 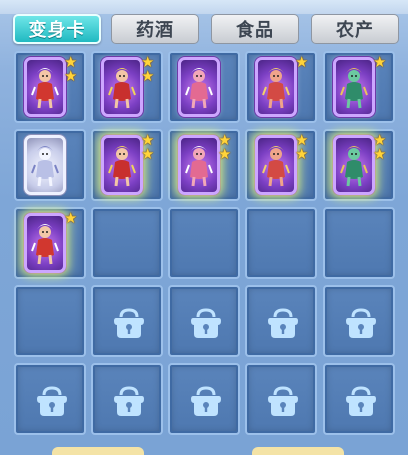 What do you see at coordinates (155, 29) in the screenshot?
I see `tab-medicine-wine: 药酒` at bounding box center [155, 29].